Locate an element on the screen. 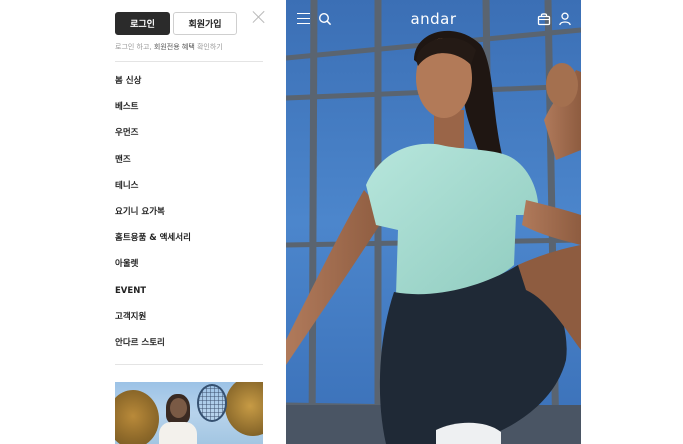  login-button: 로그인 is located at coordinates (142, 23).